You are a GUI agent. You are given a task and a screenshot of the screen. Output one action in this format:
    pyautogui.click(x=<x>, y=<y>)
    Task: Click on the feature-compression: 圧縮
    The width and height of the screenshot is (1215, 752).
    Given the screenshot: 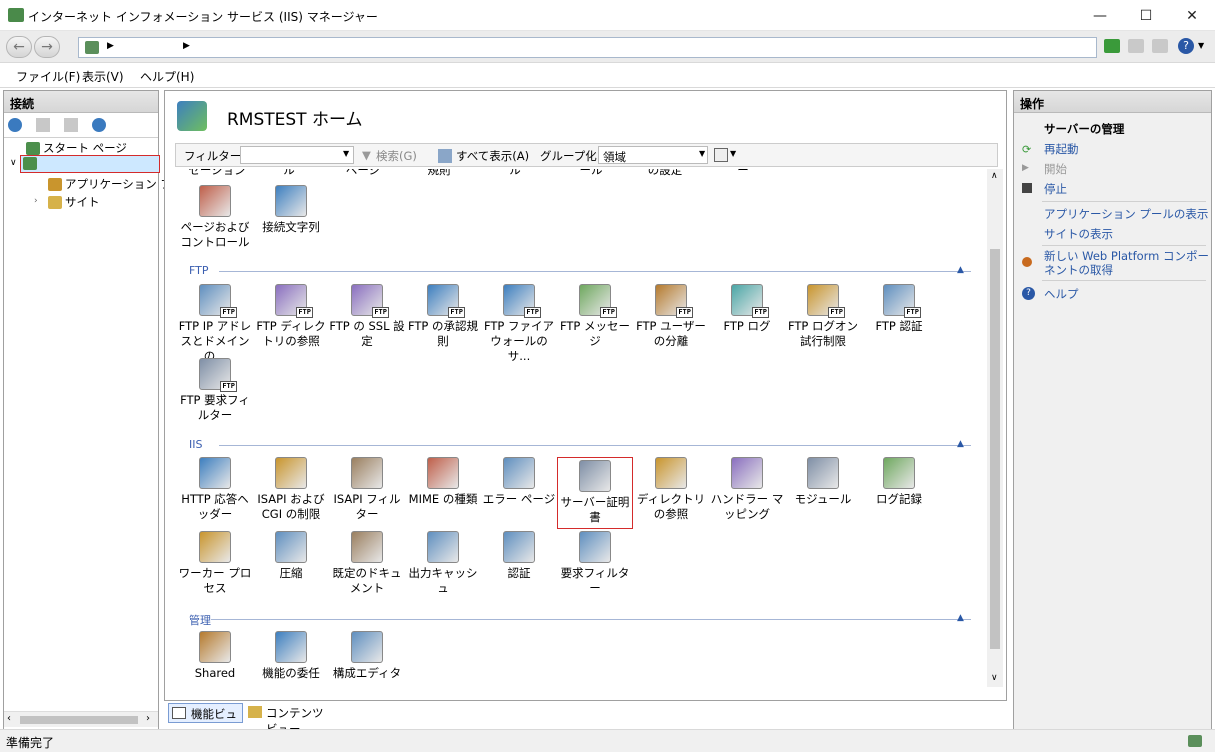 What is the action you would take?
    pyautogui.click(x=291, y=556)
    